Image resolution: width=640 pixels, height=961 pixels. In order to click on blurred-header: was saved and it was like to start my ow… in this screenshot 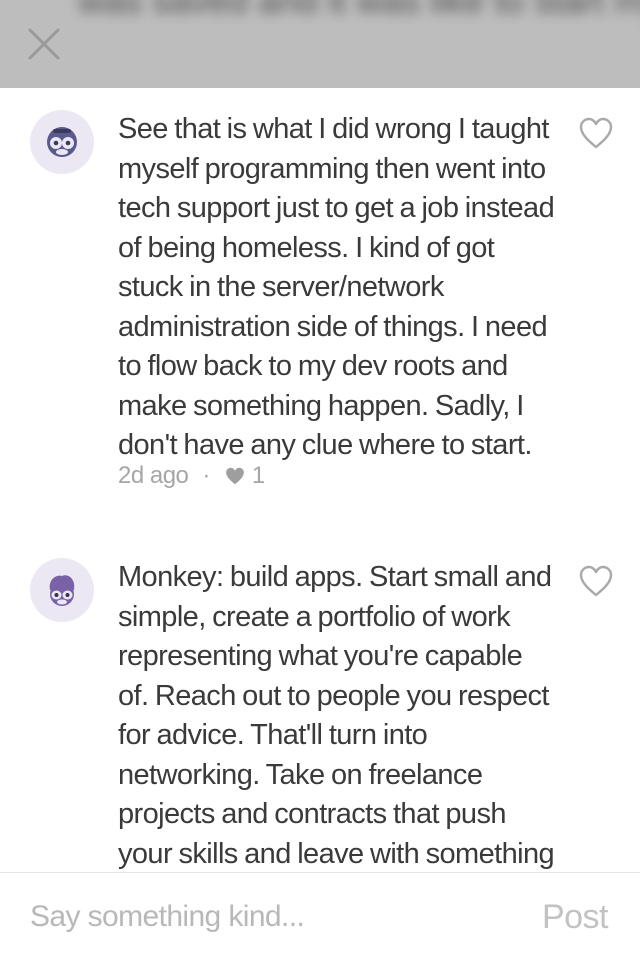, I will do `click(320, 44)`.